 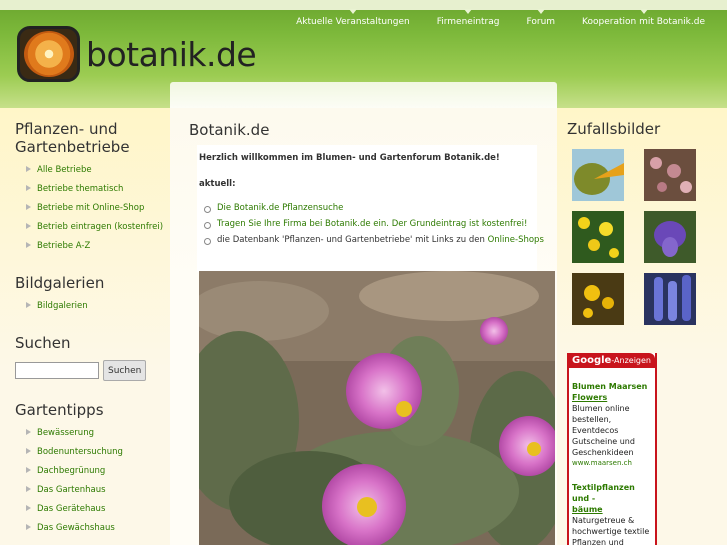 What do you see at coordinates (643, 18) in the screenshot?
I see `nav-kooperation: Kooperation mit Botanik.de` at bounding box center [643, 18].